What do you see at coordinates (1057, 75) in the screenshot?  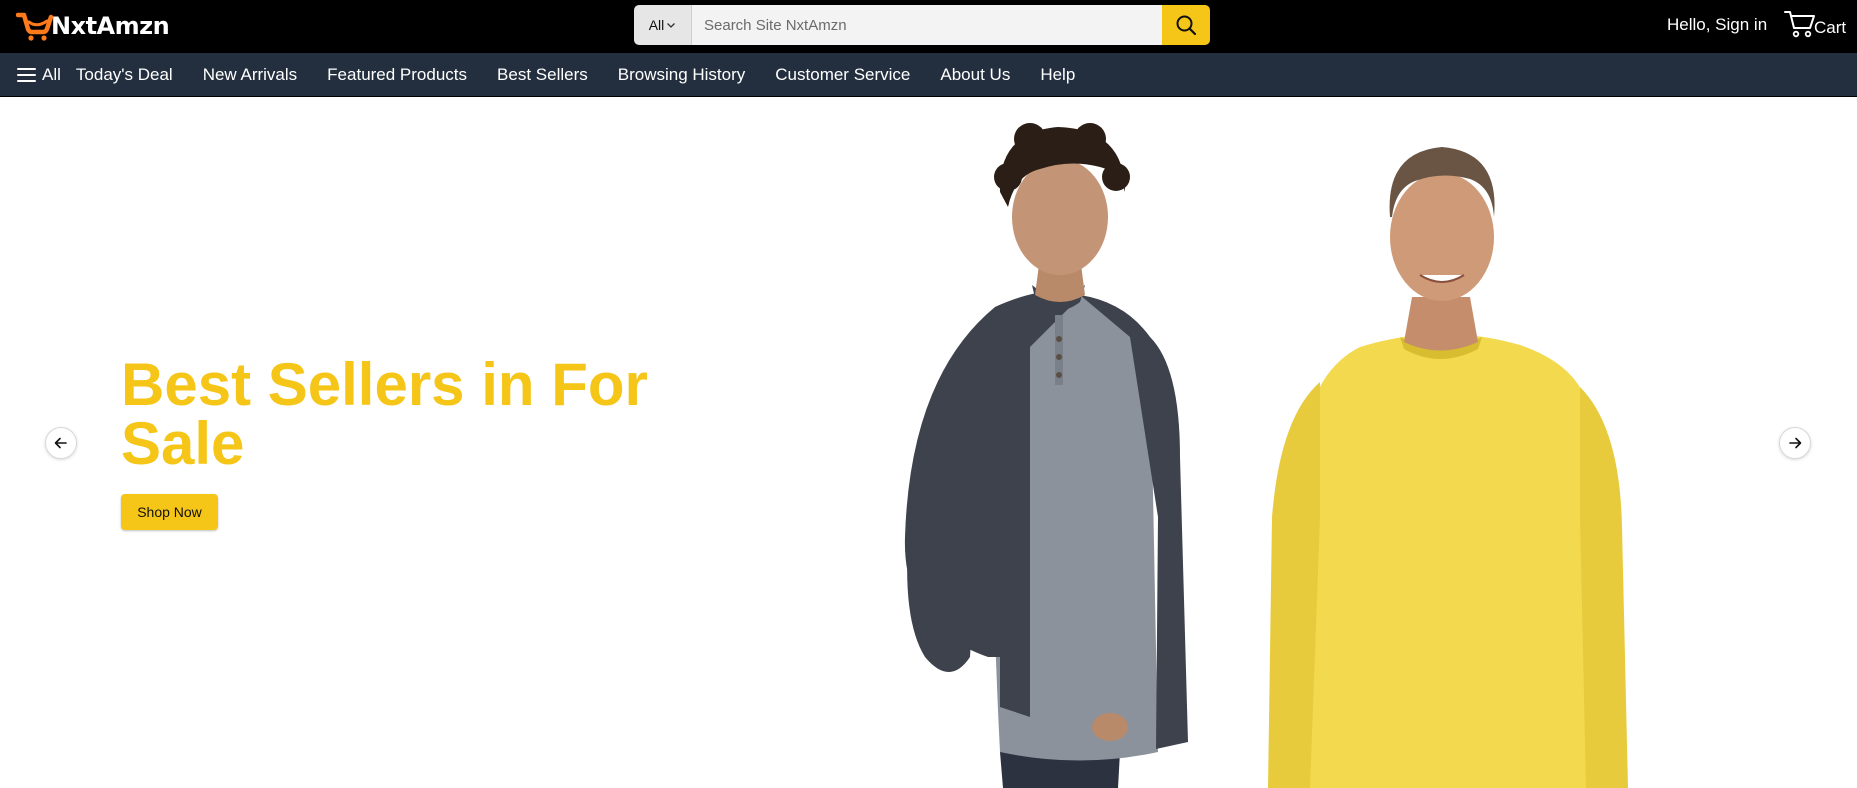 I see `nav-item-help: Help` at bounding box center [1057, 75].